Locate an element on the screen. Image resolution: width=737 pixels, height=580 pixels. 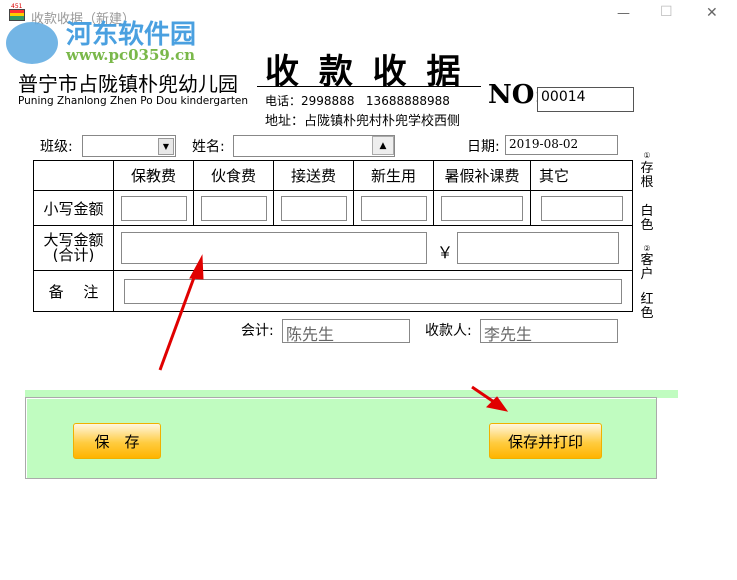
arrow-head-1-icon is located at coordinates (196, 267).